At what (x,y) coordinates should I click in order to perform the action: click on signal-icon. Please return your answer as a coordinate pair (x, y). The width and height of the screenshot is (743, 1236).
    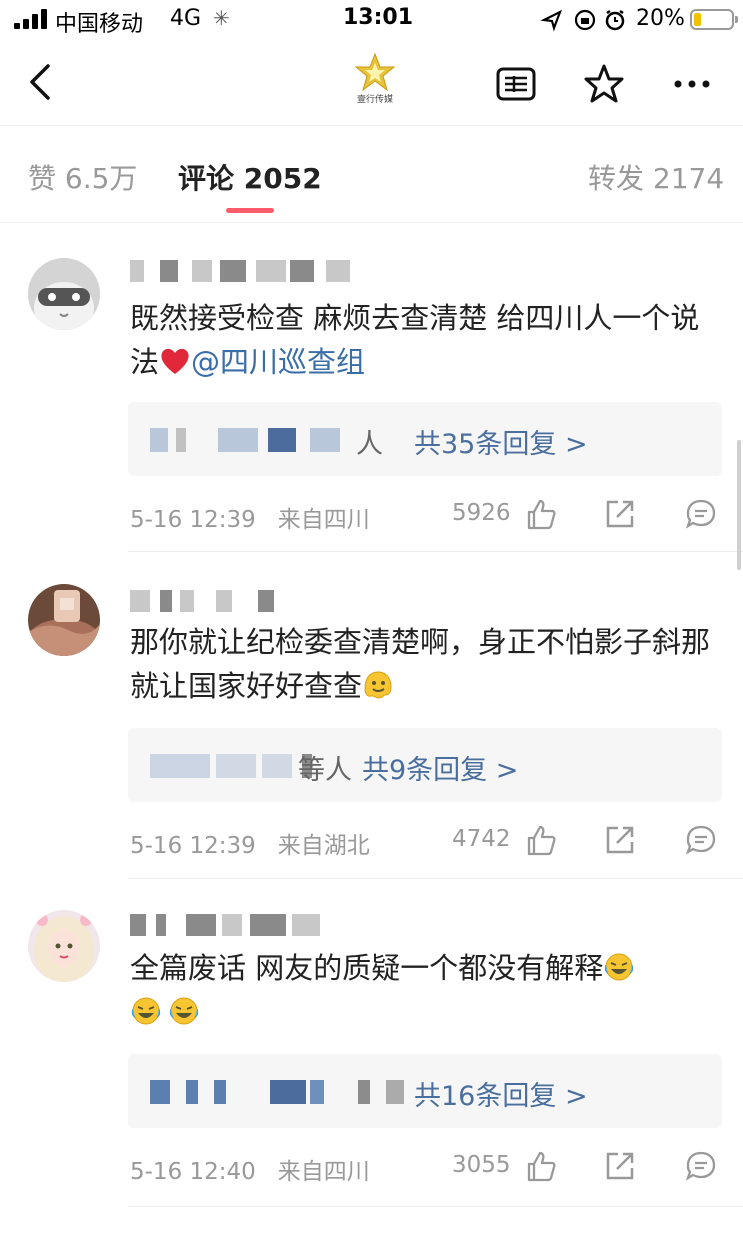
    Looking at the image, I should click on (31, 19).